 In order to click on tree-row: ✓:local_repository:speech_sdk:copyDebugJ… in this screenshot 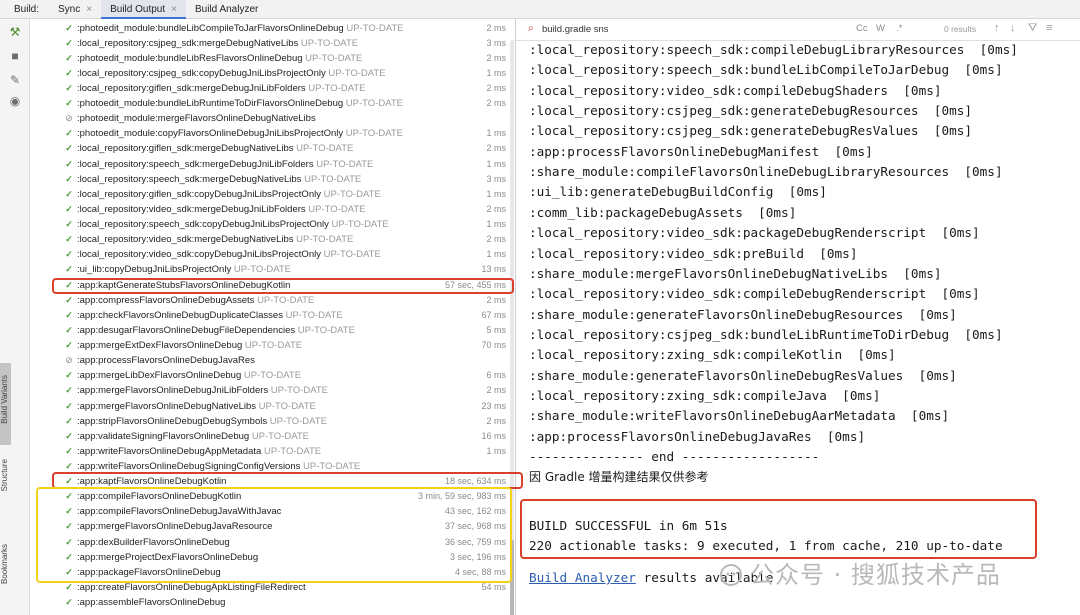, I will do `click(272, 224)`.